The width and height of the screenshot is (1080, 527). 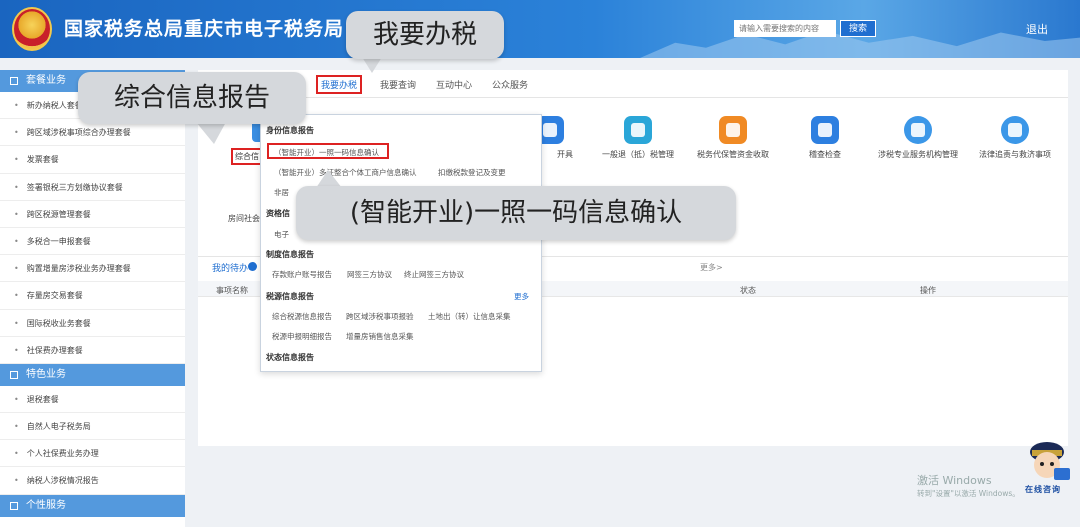 I want to click on tab-my-pending: 我的待办, so click(x=230, y=267).